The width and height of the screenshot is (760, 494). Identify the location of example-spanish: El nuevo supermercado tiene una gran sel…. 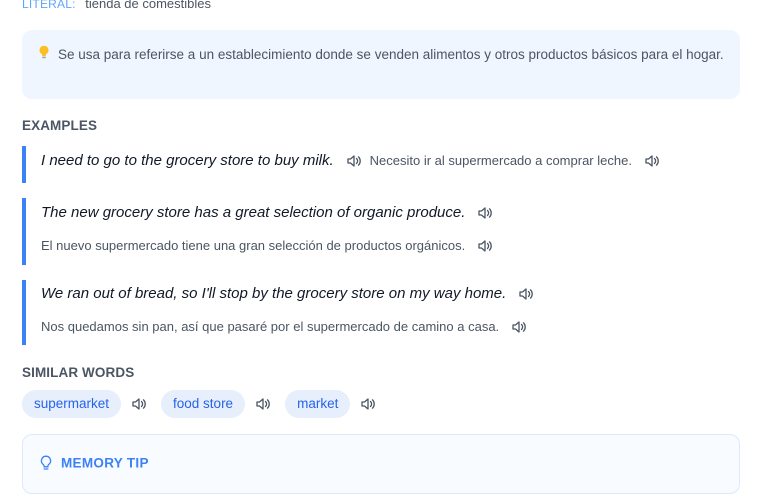
(253, 246).